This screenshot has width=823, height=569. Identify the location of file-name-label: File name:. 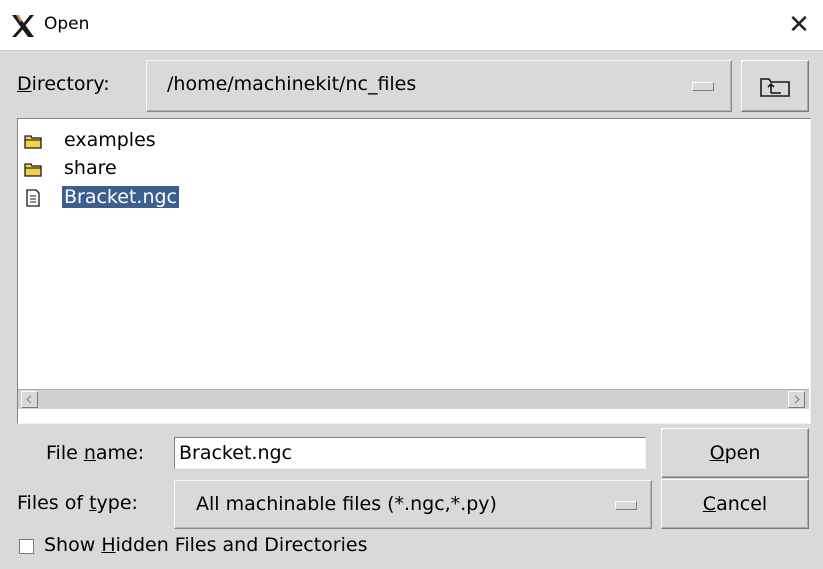
(95, 453).